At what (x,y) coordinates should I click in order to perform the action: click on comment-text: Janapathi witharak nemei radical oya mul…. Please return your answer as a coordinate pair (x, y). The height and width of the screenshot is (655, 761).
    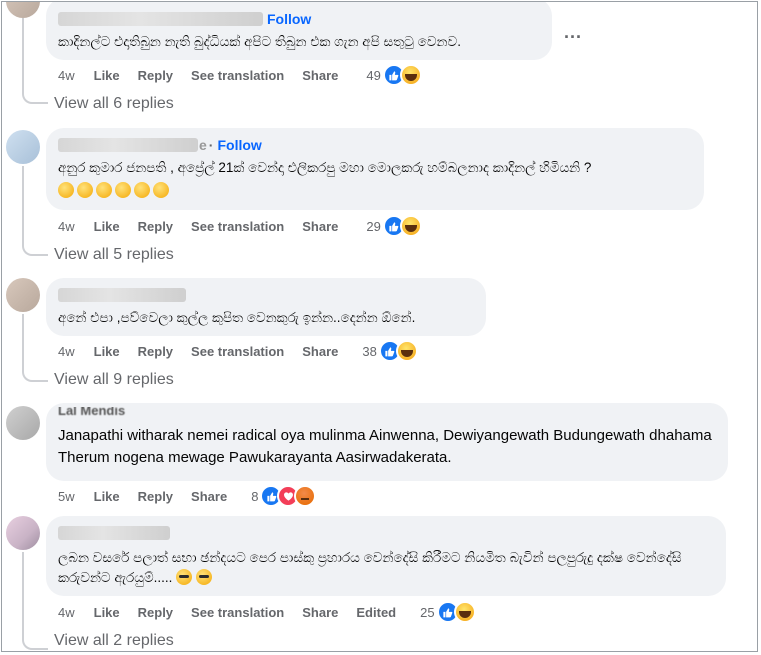
    Looking at the image, I should click on (385, 446).